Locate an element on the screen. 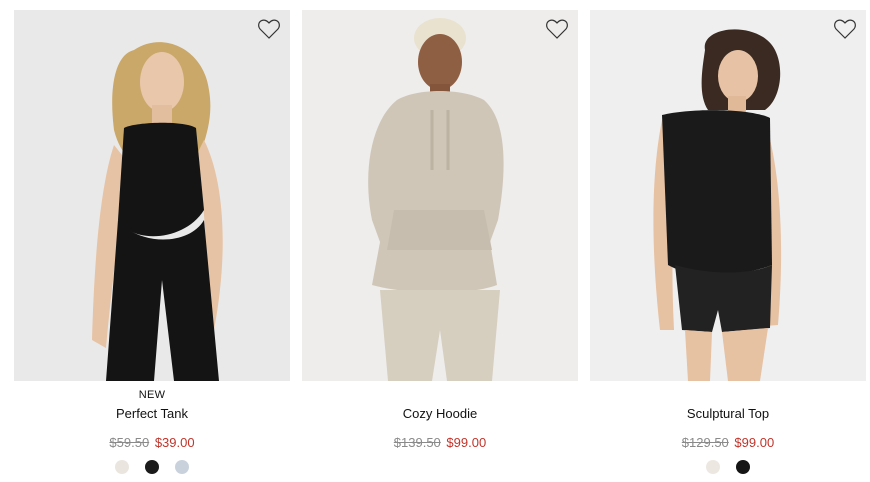  price: $139.50 $99.00 is located at coordinates (440, 443).